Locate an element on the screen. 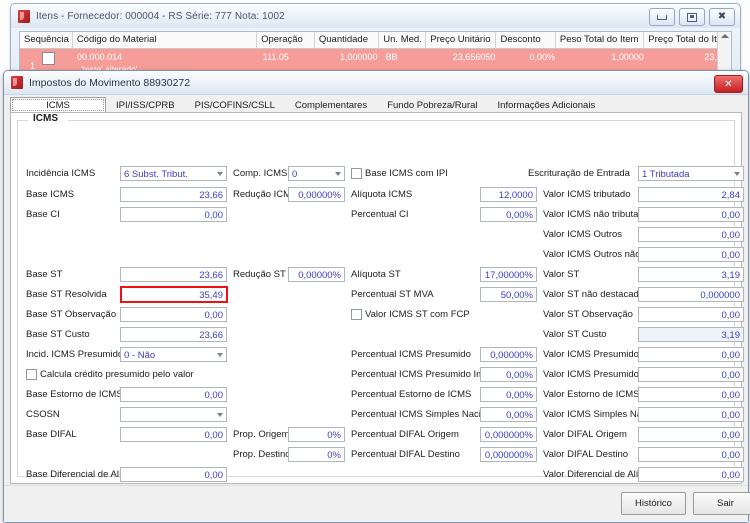 This screenshot has height=523, width=750. minimize-button is located at coordinates (662, 17).